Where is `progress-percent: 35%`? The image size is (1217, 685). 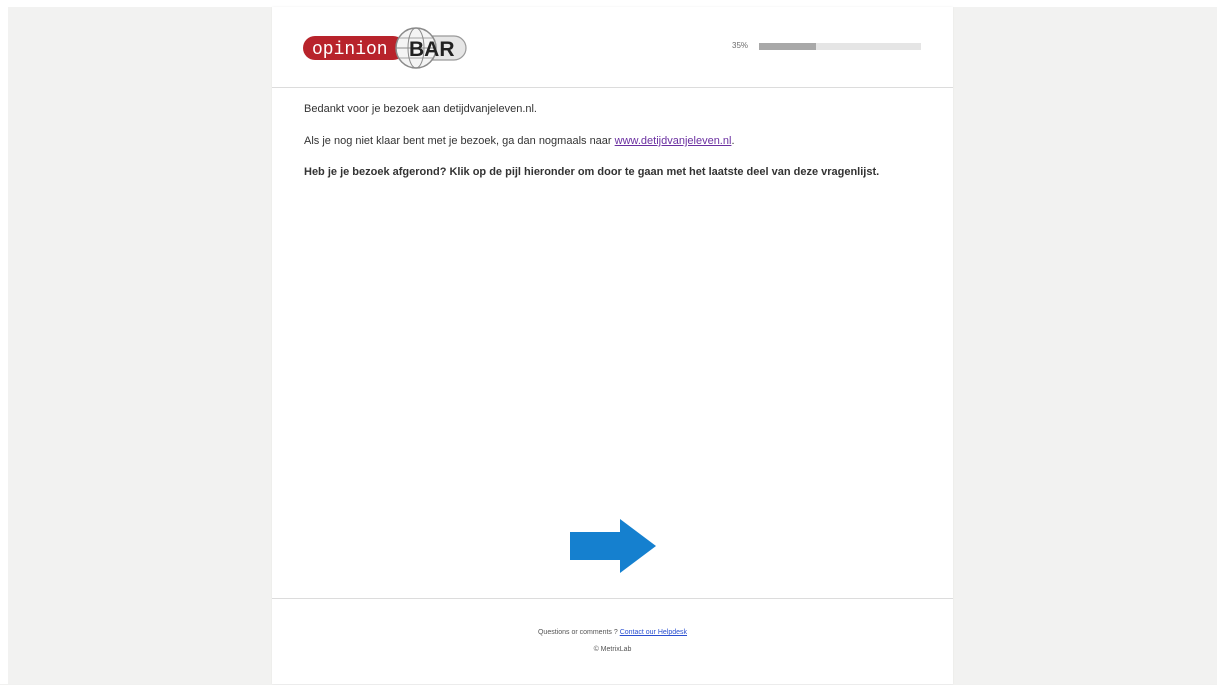 progress-percent: 35% is located at coordinates (740, 45).